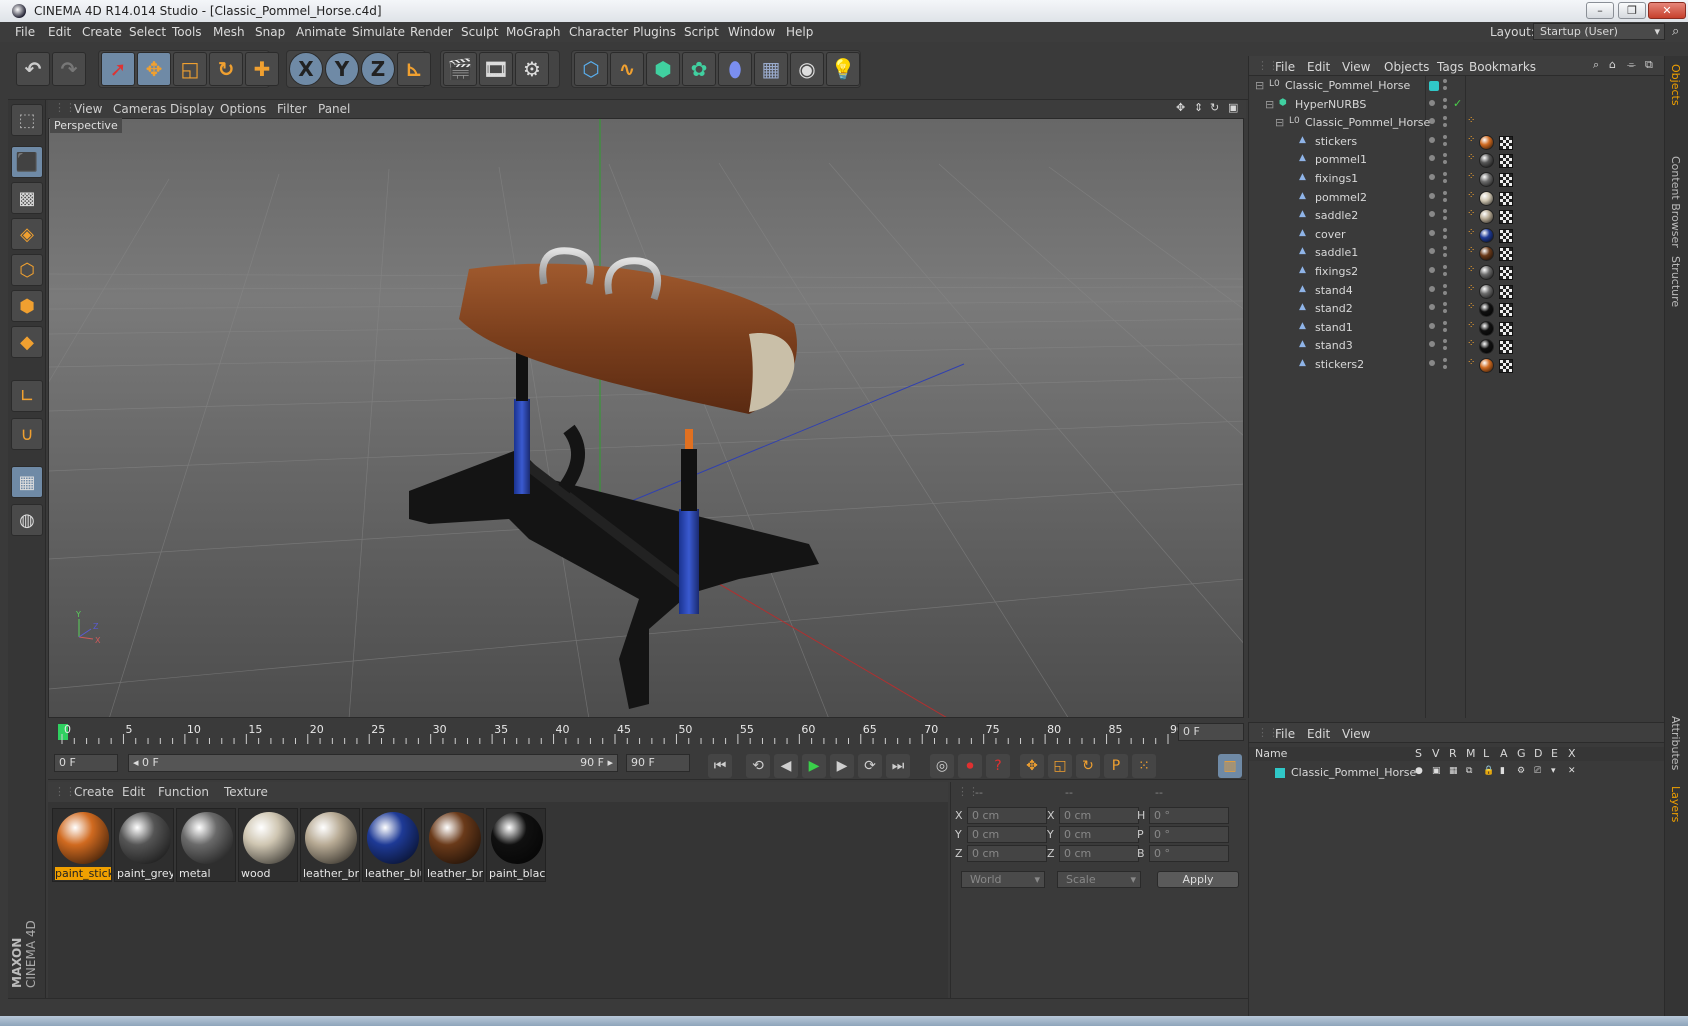  I want to click on viewport-menu-display: Display, so click(192, 109).